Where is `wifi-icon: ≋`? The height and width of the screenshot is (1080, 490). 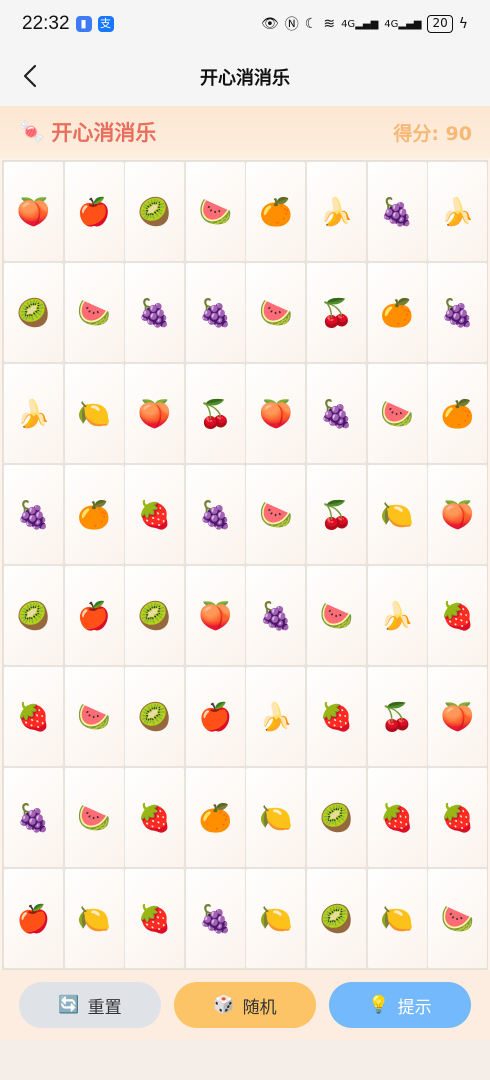
wifi-icon: ≋ is located at coordinates (329, 24).